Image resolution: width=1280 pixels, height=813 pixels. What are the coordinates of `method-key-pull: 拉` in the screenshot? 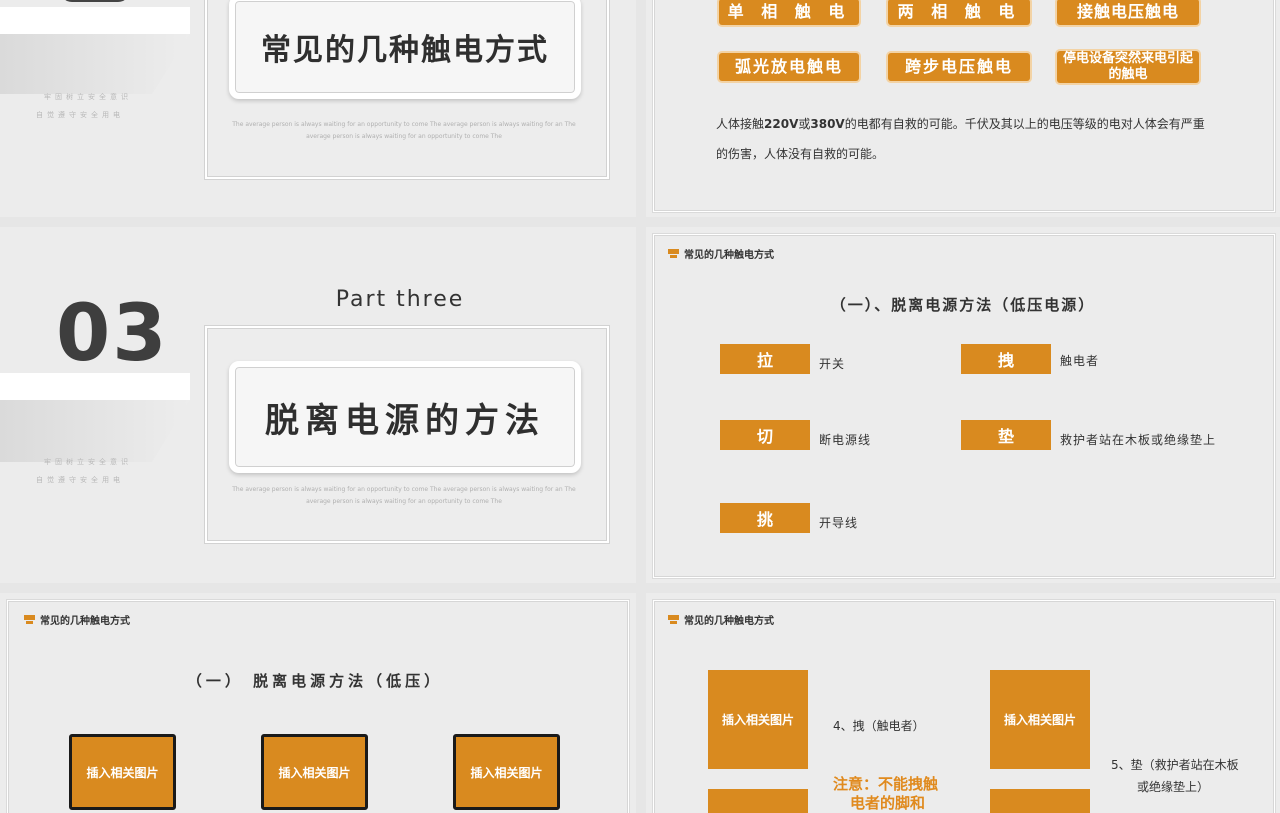 It's located at (765, 359).